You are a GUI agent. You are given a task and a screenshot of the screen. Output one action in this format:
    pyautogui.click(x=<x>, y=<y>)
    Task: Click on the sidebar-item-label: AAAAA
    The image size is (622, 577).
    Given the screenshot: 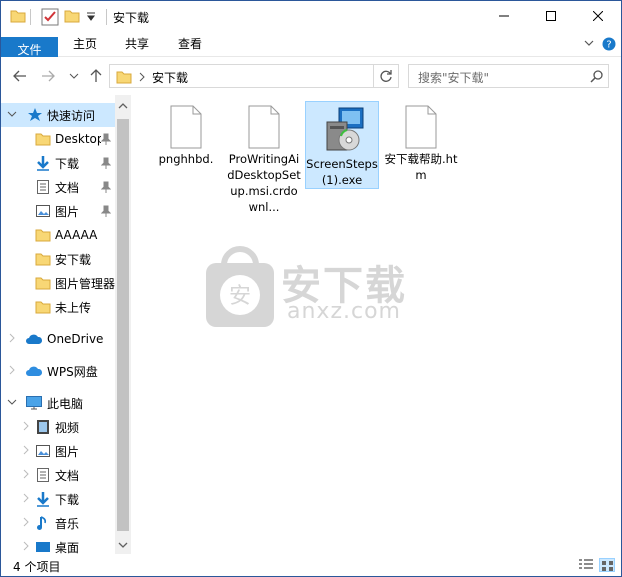 What is the action you would take?
    pyautogui.click(x=76, y=235)
    